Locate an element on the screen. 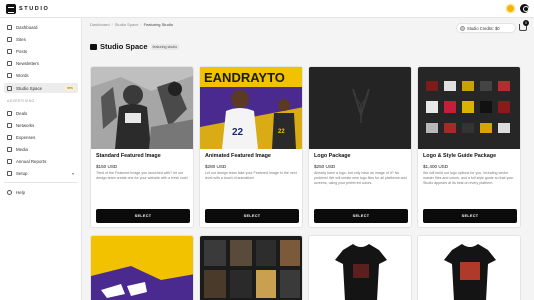 Image resolution: width=534 pixels, height=300 pixels. sidebar-item-label: Networks is located at coordinates (25, 125).